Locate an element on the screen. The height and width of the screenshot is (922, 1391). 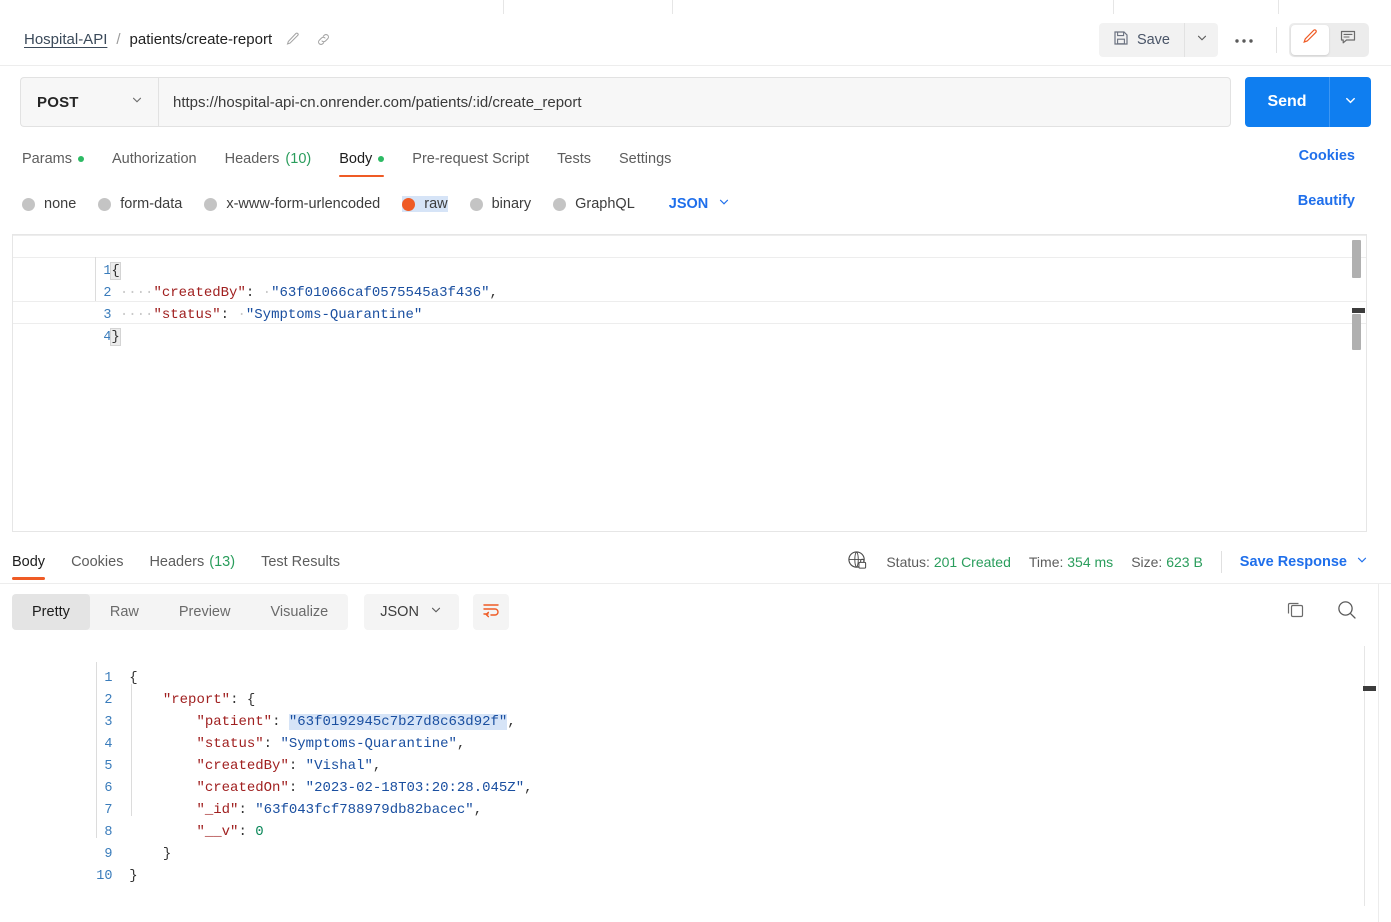
tab-stub-middle is located at coordinates (893, 7).